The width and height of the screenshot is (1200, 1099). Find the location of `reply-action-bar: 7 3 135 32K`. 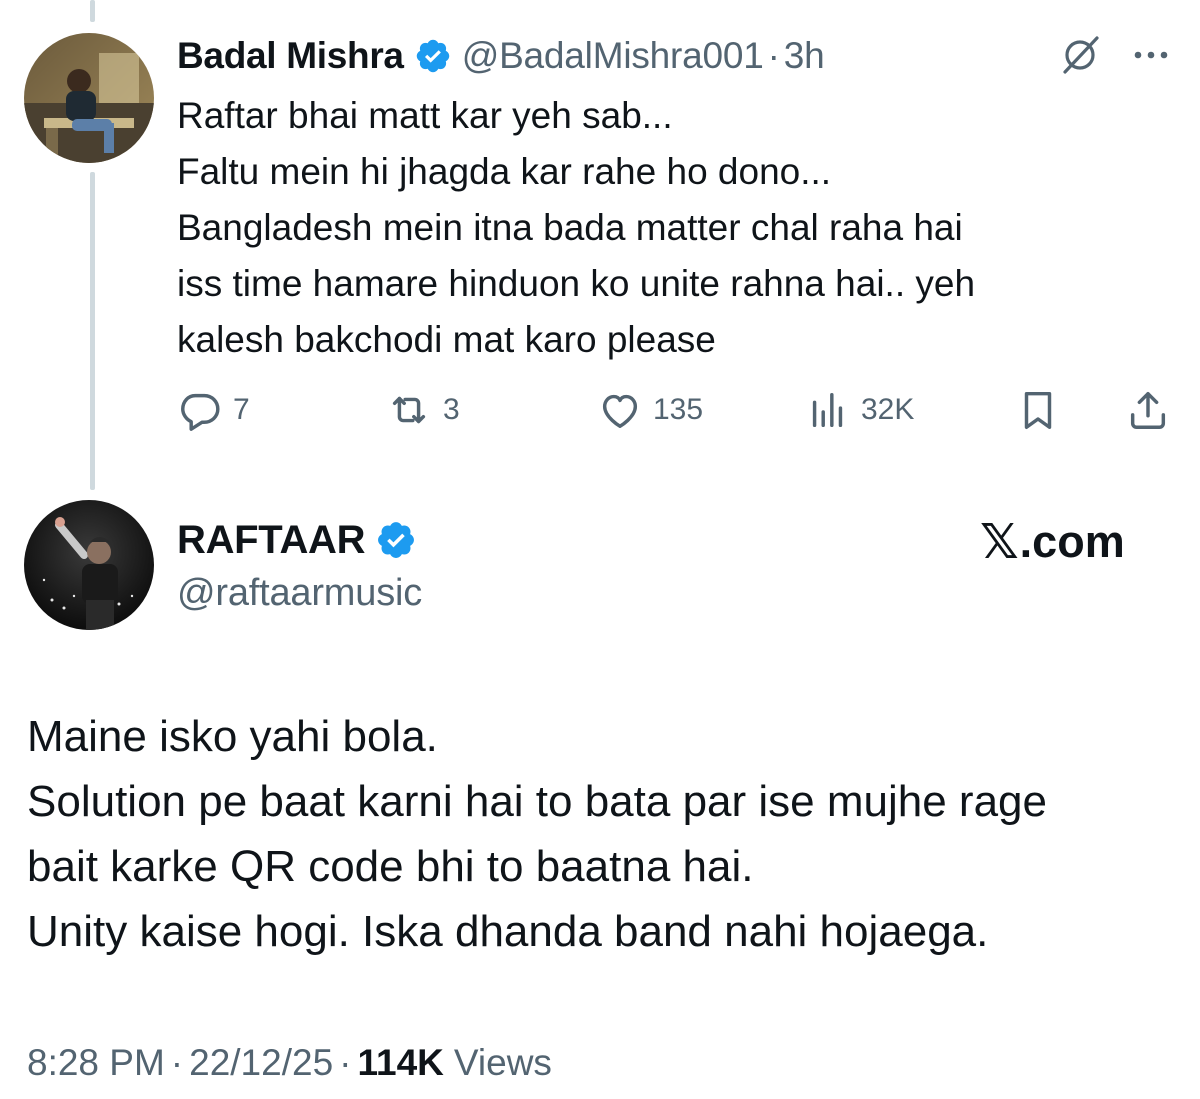

reply-action-bar: 7 3 135 32K is located at coordinates (674, 410).